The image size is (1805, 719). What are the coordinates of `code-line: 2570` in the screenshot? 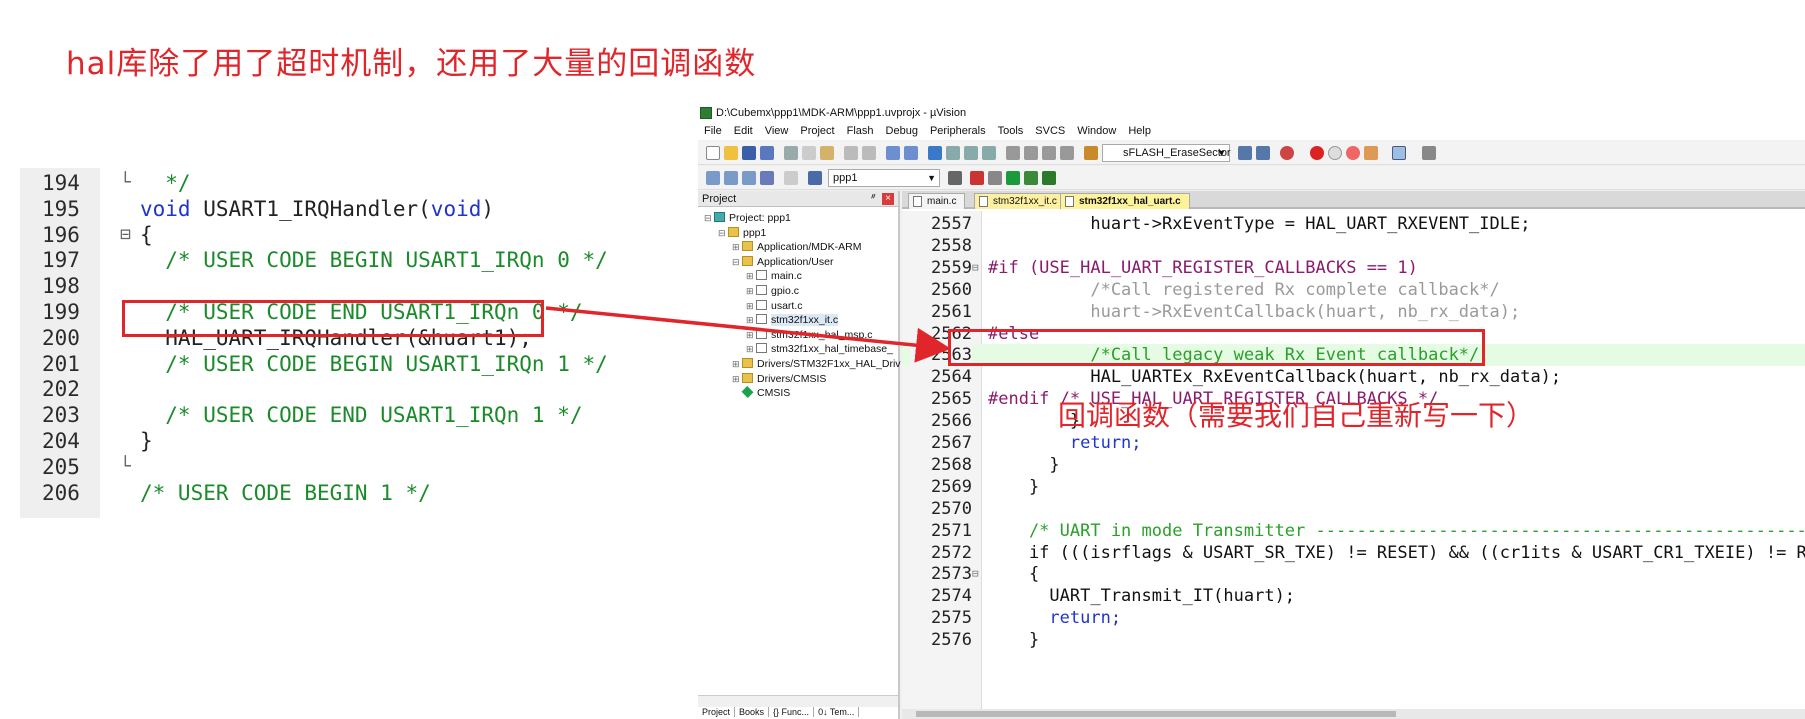 It's located at (1353, 509).